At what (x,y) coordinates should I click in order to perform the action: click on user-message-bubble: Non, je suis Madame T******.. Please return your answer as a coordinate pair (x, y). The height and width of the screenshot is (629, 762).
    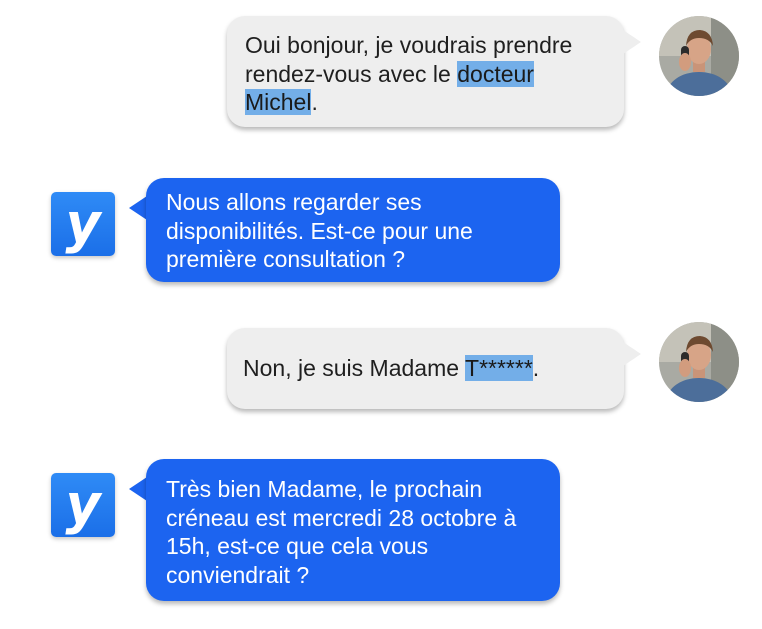
    Looking at the image, I should click on (425, 368).